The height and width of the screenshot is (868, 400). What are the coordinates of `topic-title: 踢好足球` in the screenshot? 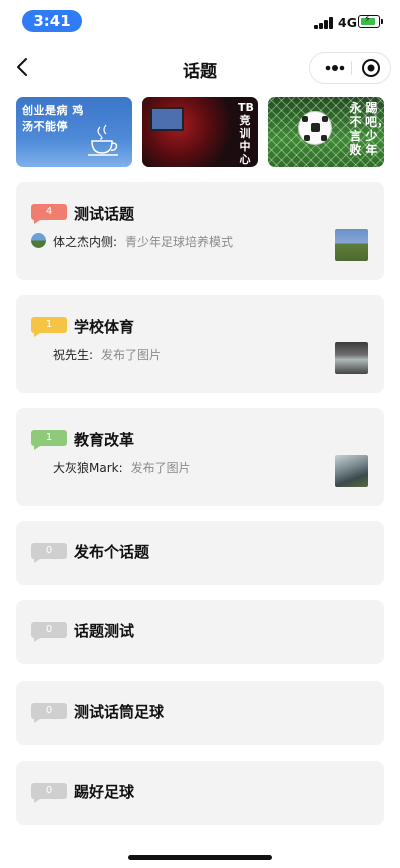 It's located at (104, 792).